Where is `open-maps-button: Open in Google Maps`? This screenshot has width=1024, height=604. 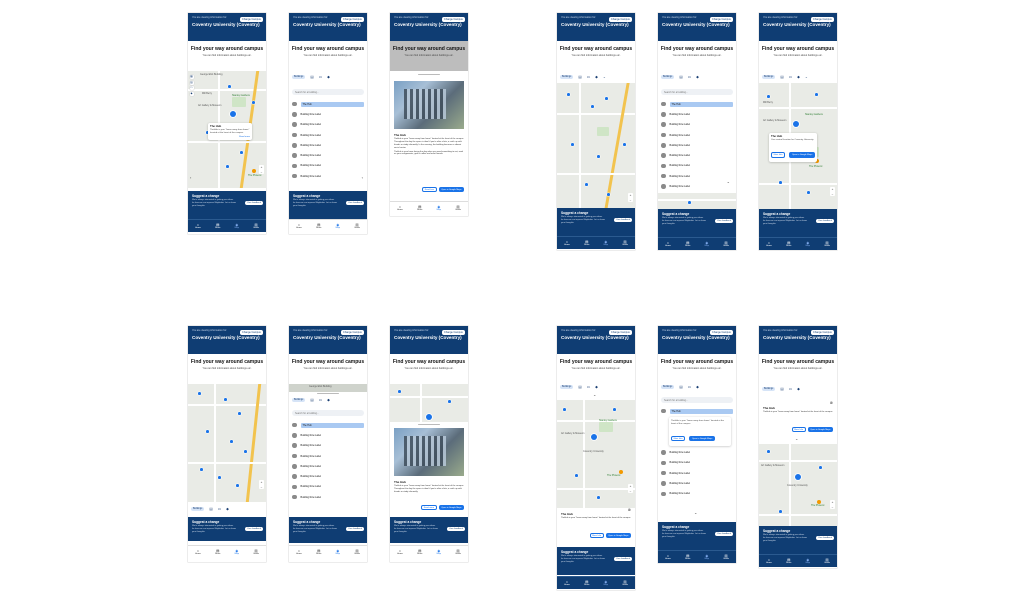
open-maps-button: Open in Google Maps is located at coordinates (702, 438).